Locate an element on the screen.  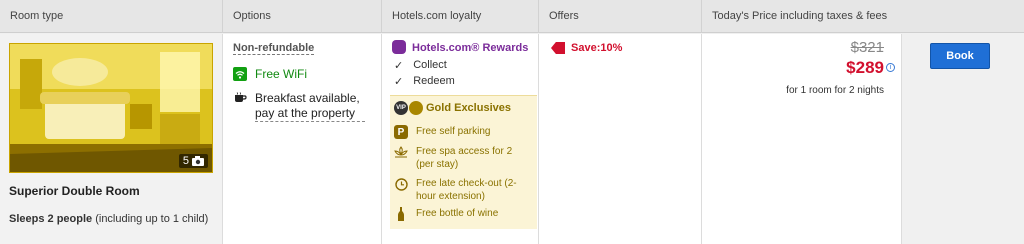
header-room-type: Room type is located at coordinates (37, 16).